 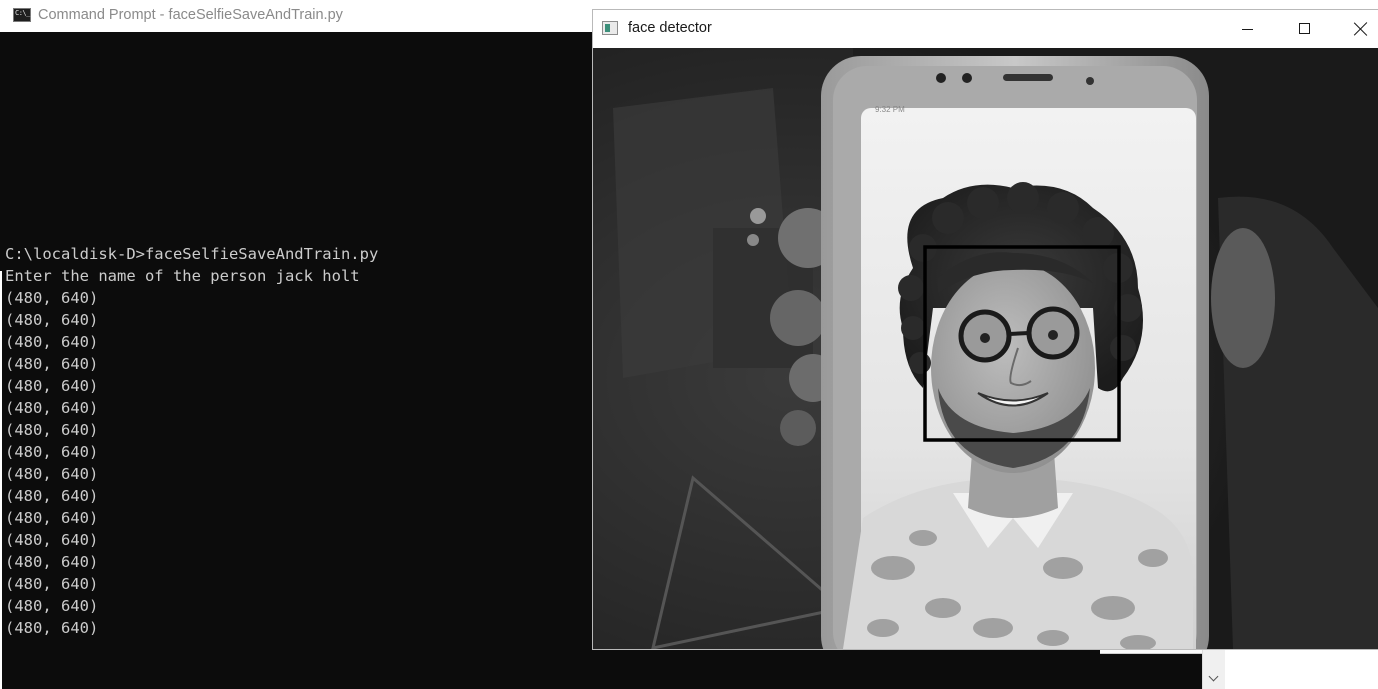 I want to click on chevron-down-icon, so click(x=1213, y=676).